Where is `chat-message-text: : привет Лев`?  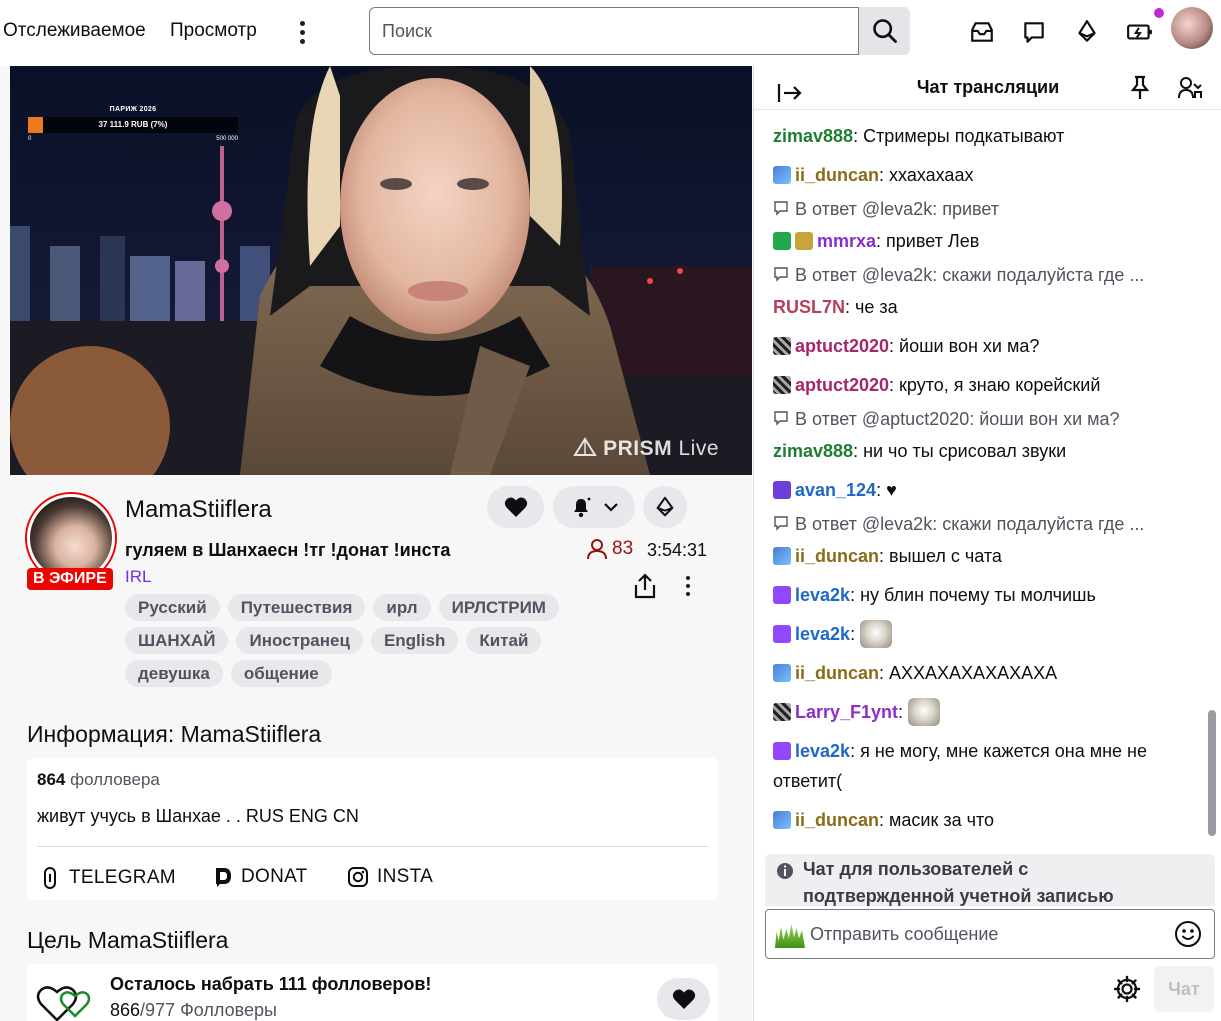 chat-message-text: : привет Лев is located at coordinates (928, 241).